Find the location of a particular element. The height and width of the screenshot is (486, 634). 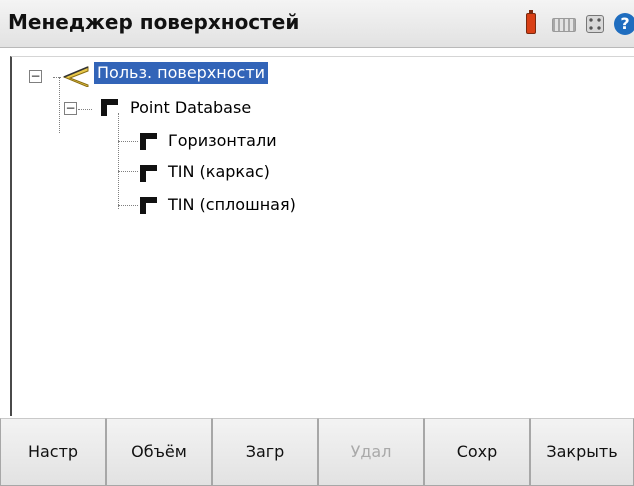

bottom-toolbar: Настр Объём Загр Удал Сохр Закрыть is located at coordinates (317, 452).